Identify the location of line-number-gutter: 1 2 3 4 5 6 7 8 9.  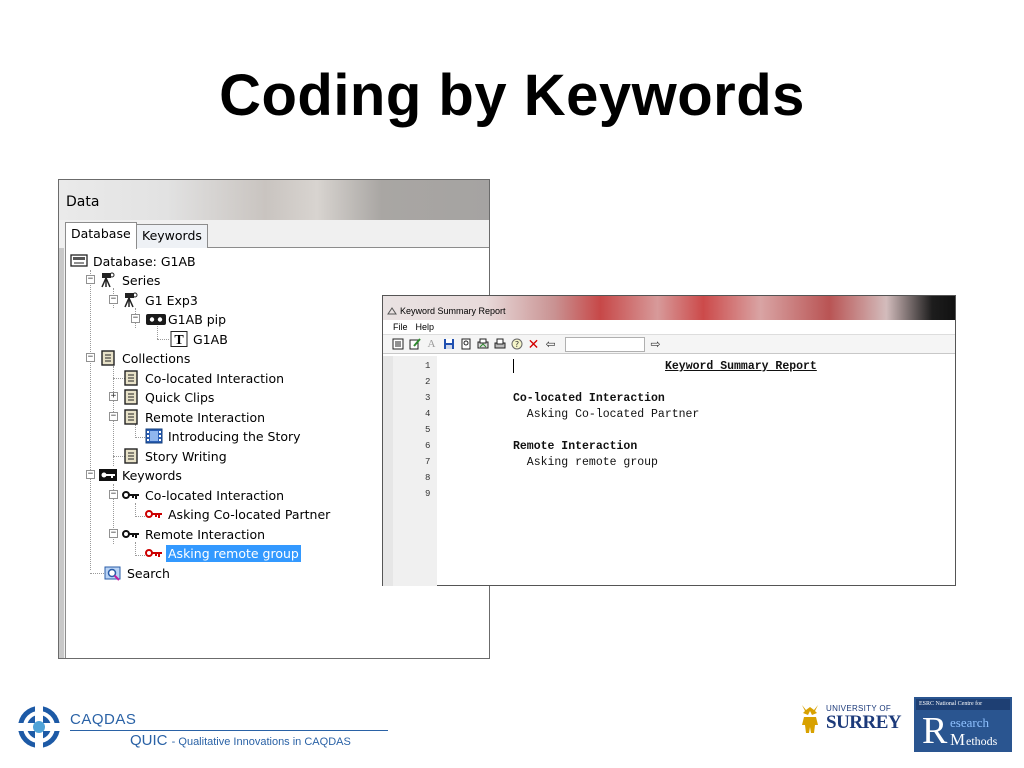
(410, 471).